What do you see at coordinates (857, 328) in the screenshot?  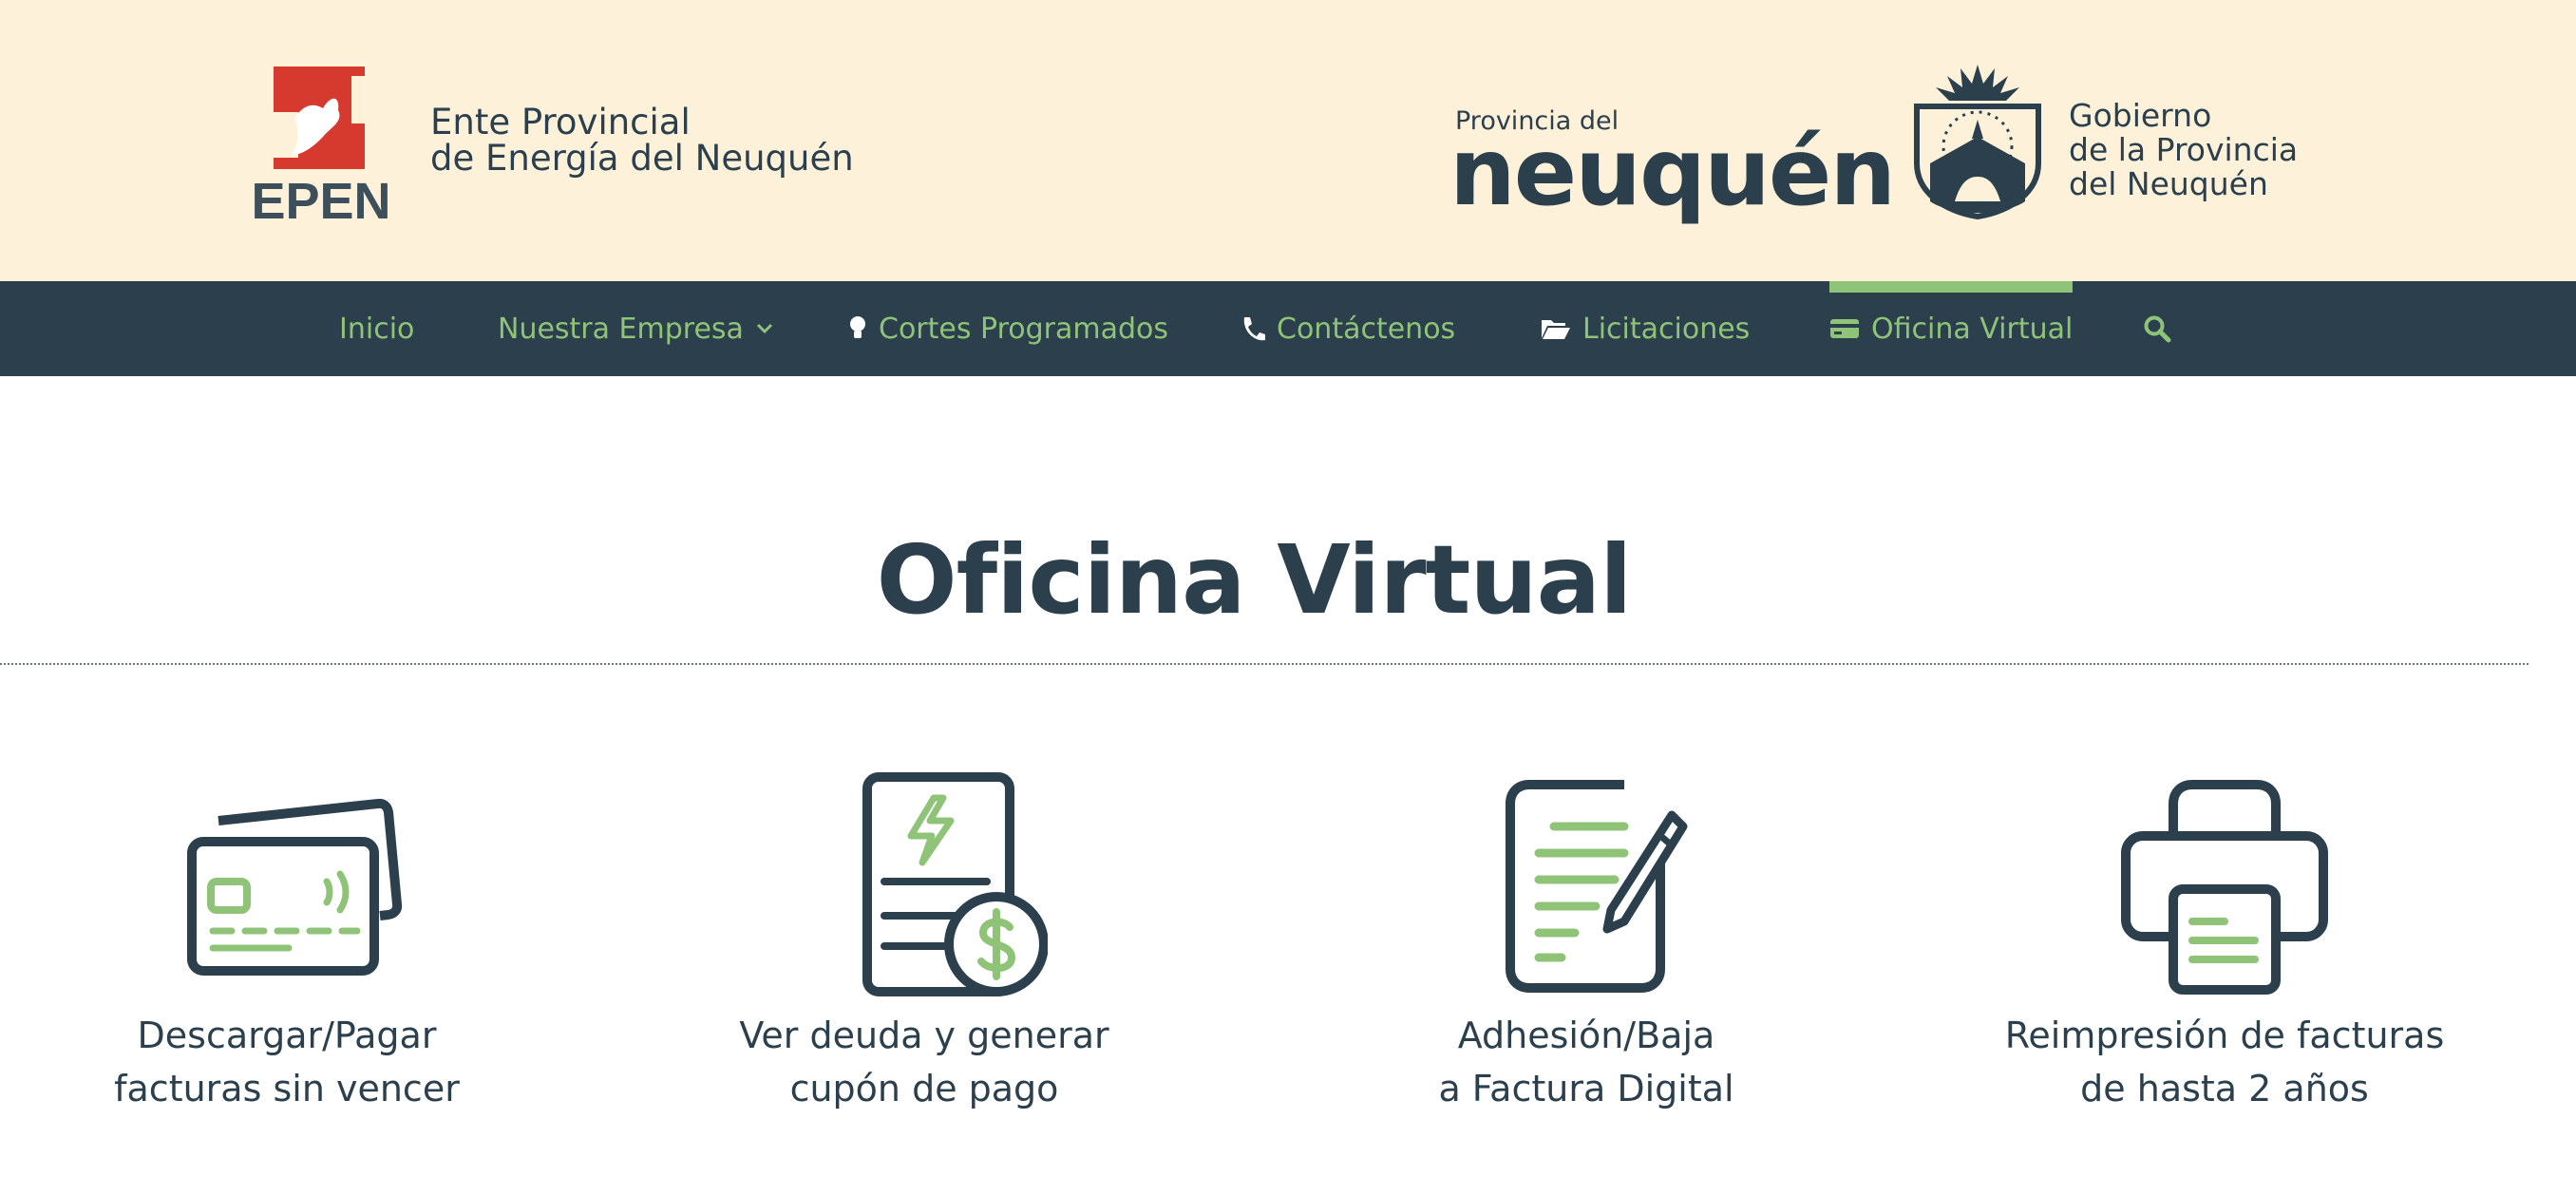 I see `lightbulb-icon` at bounding box center [857, 328].